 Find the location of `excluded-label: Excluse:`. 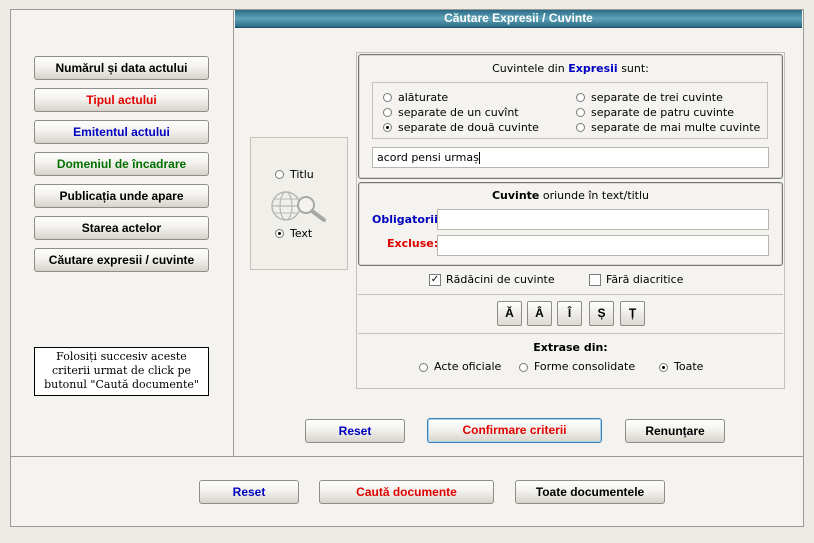

excluded-label: Excluse: is located at coordinates (413, 243).